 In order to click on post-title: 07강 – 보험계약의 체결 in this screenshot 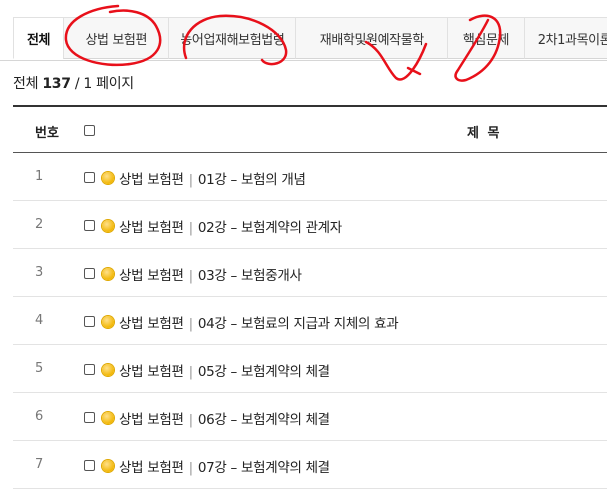, I will do `click(263, 468)`.